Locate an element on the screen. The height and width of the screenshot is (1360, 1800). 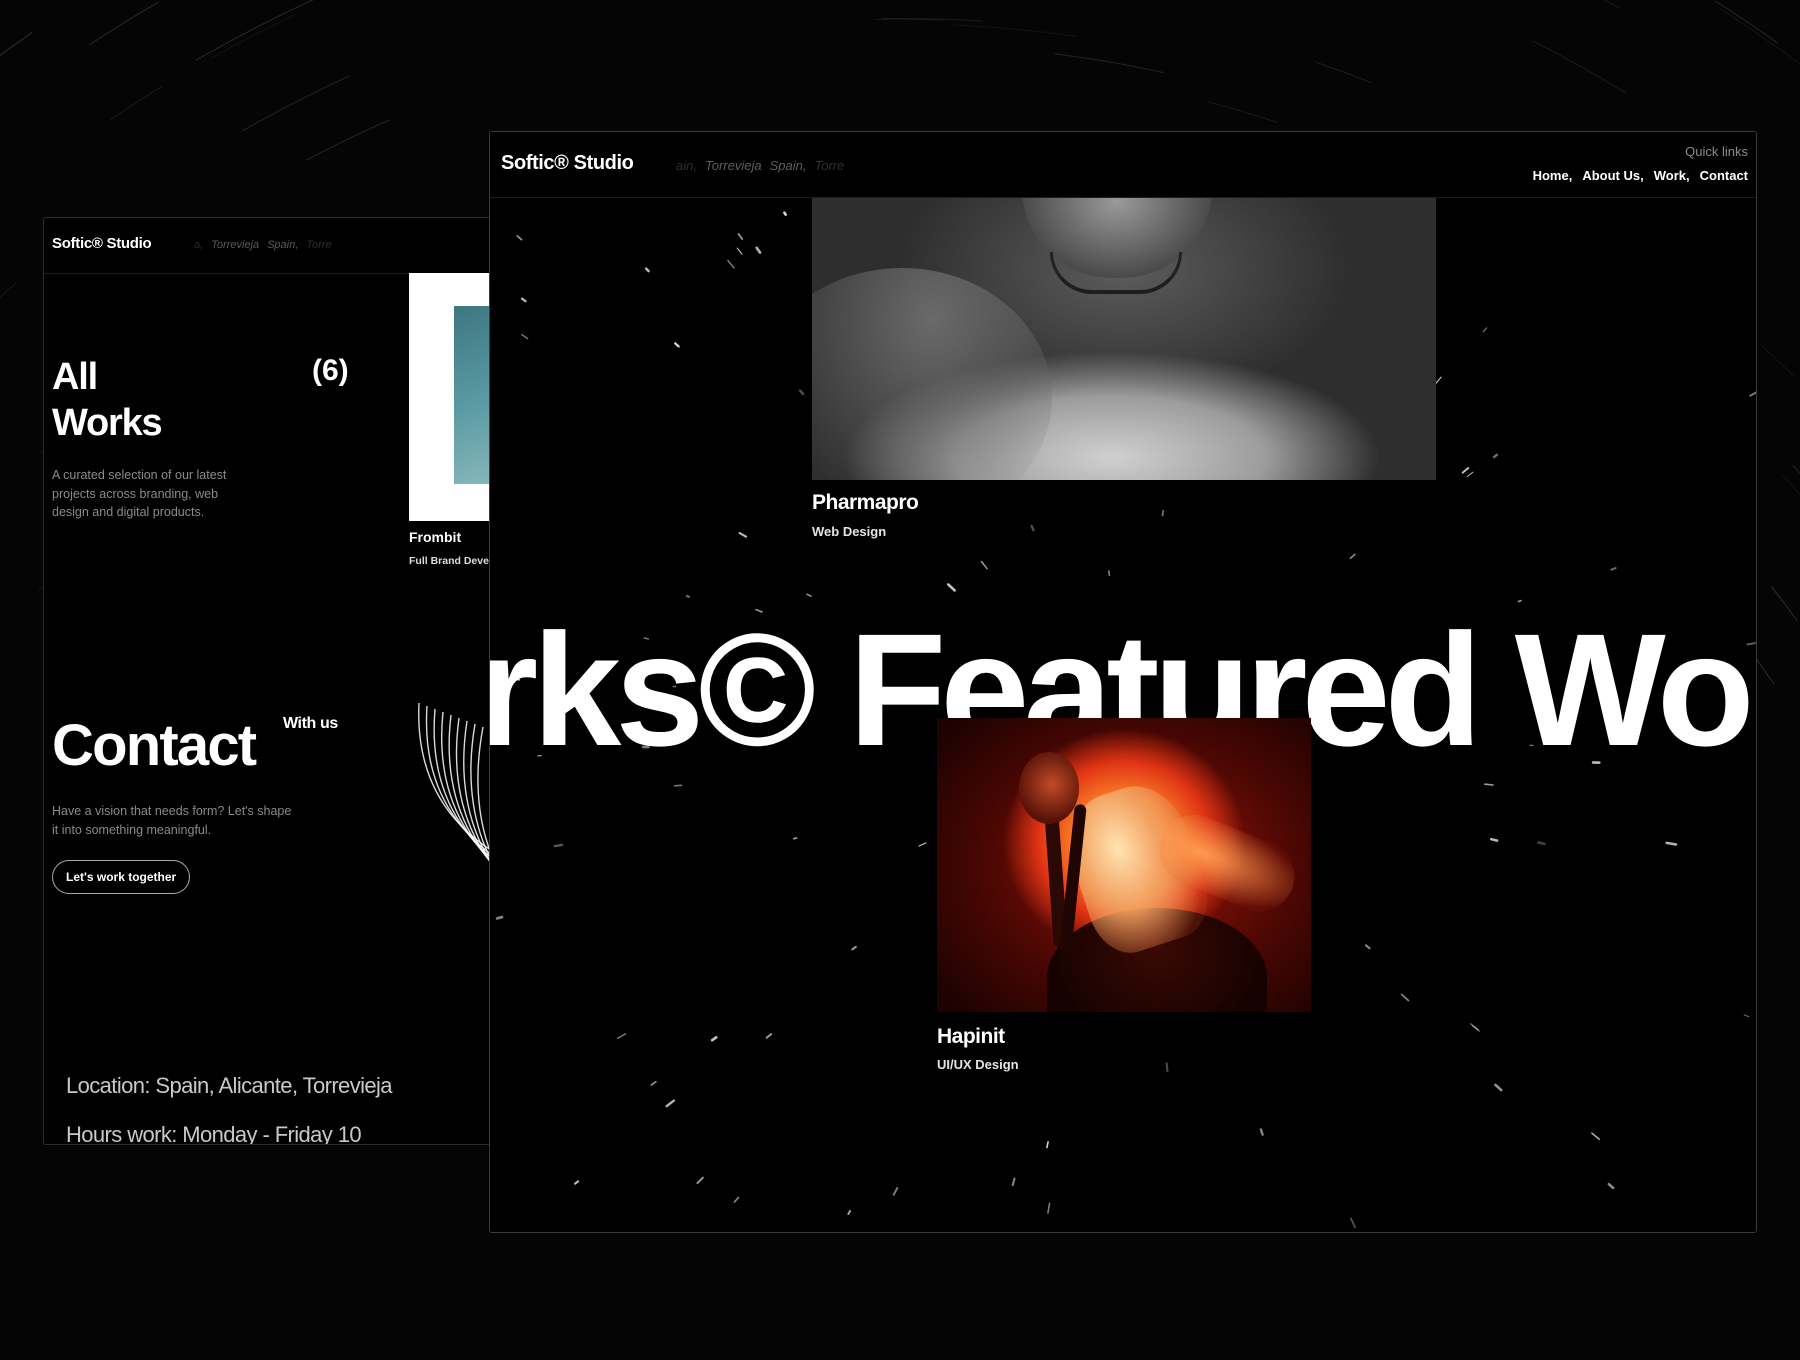
hours-text: Hours work: Monday - Friday 10 is located at coordinates (214, 1133).